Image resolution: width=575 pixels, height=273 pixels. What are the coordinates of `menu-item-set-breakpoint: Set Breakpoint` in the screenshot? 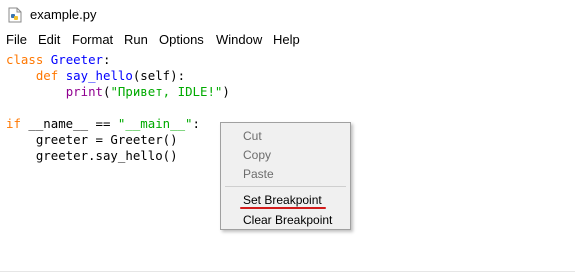 It's located at (282, 200).